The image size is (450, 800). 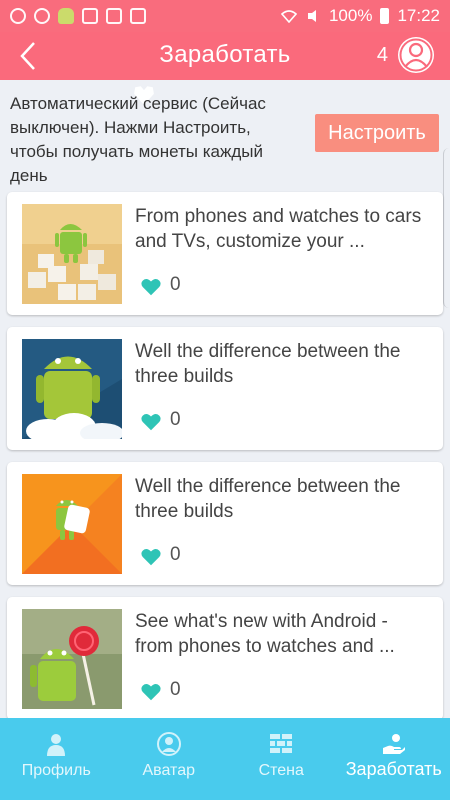 I want to click on user-icon, so click(x=416, y=55).